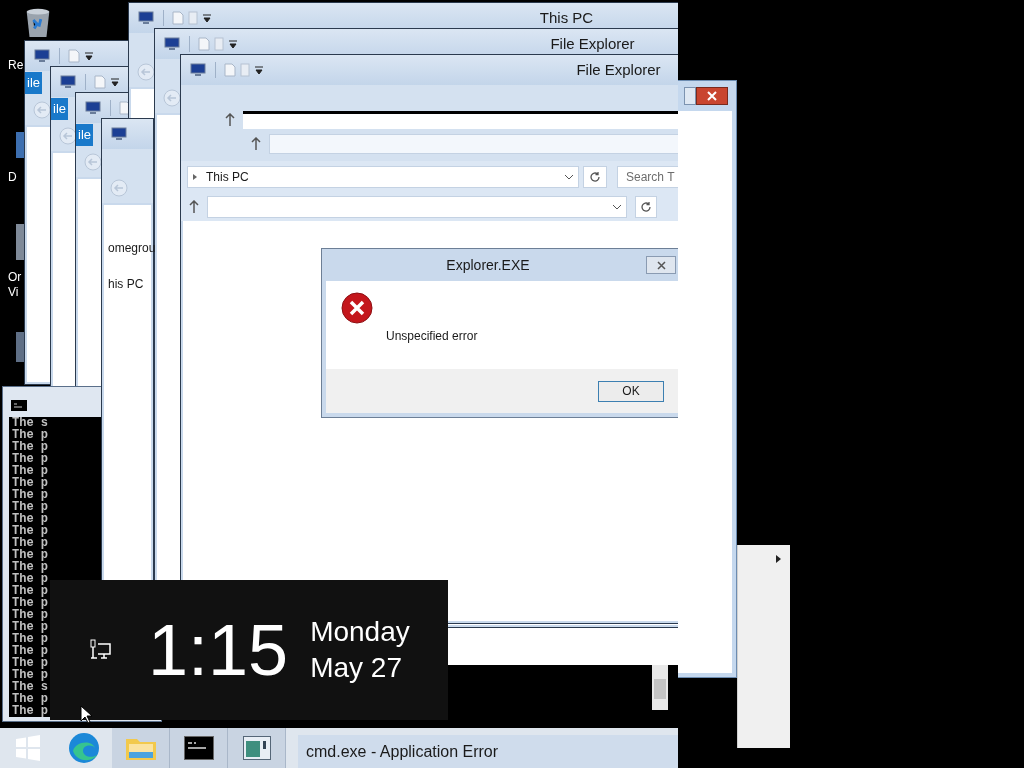 This screenshot has width=1024, height=768. I want to click on maximize-button, so click(690, 96).